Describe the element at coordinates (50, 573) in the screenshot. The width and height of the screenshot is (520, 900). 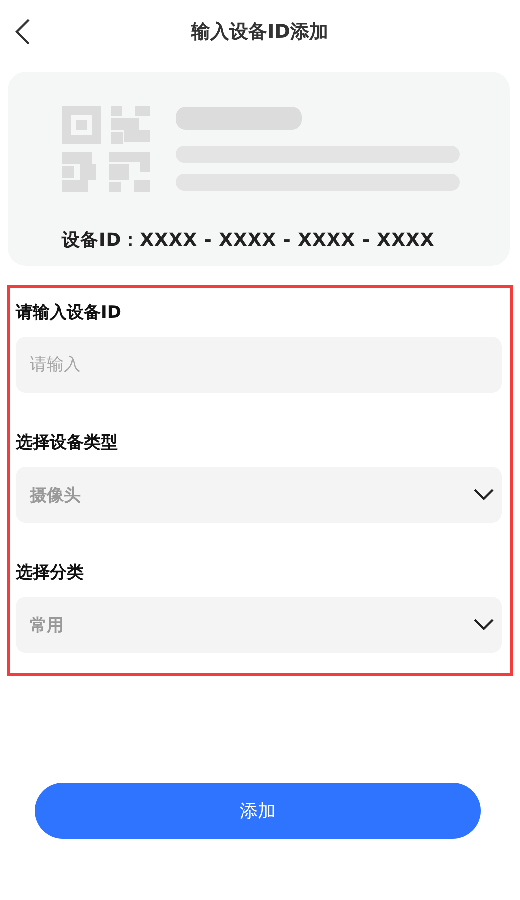
I see `field-label: 选择分类` at that location.